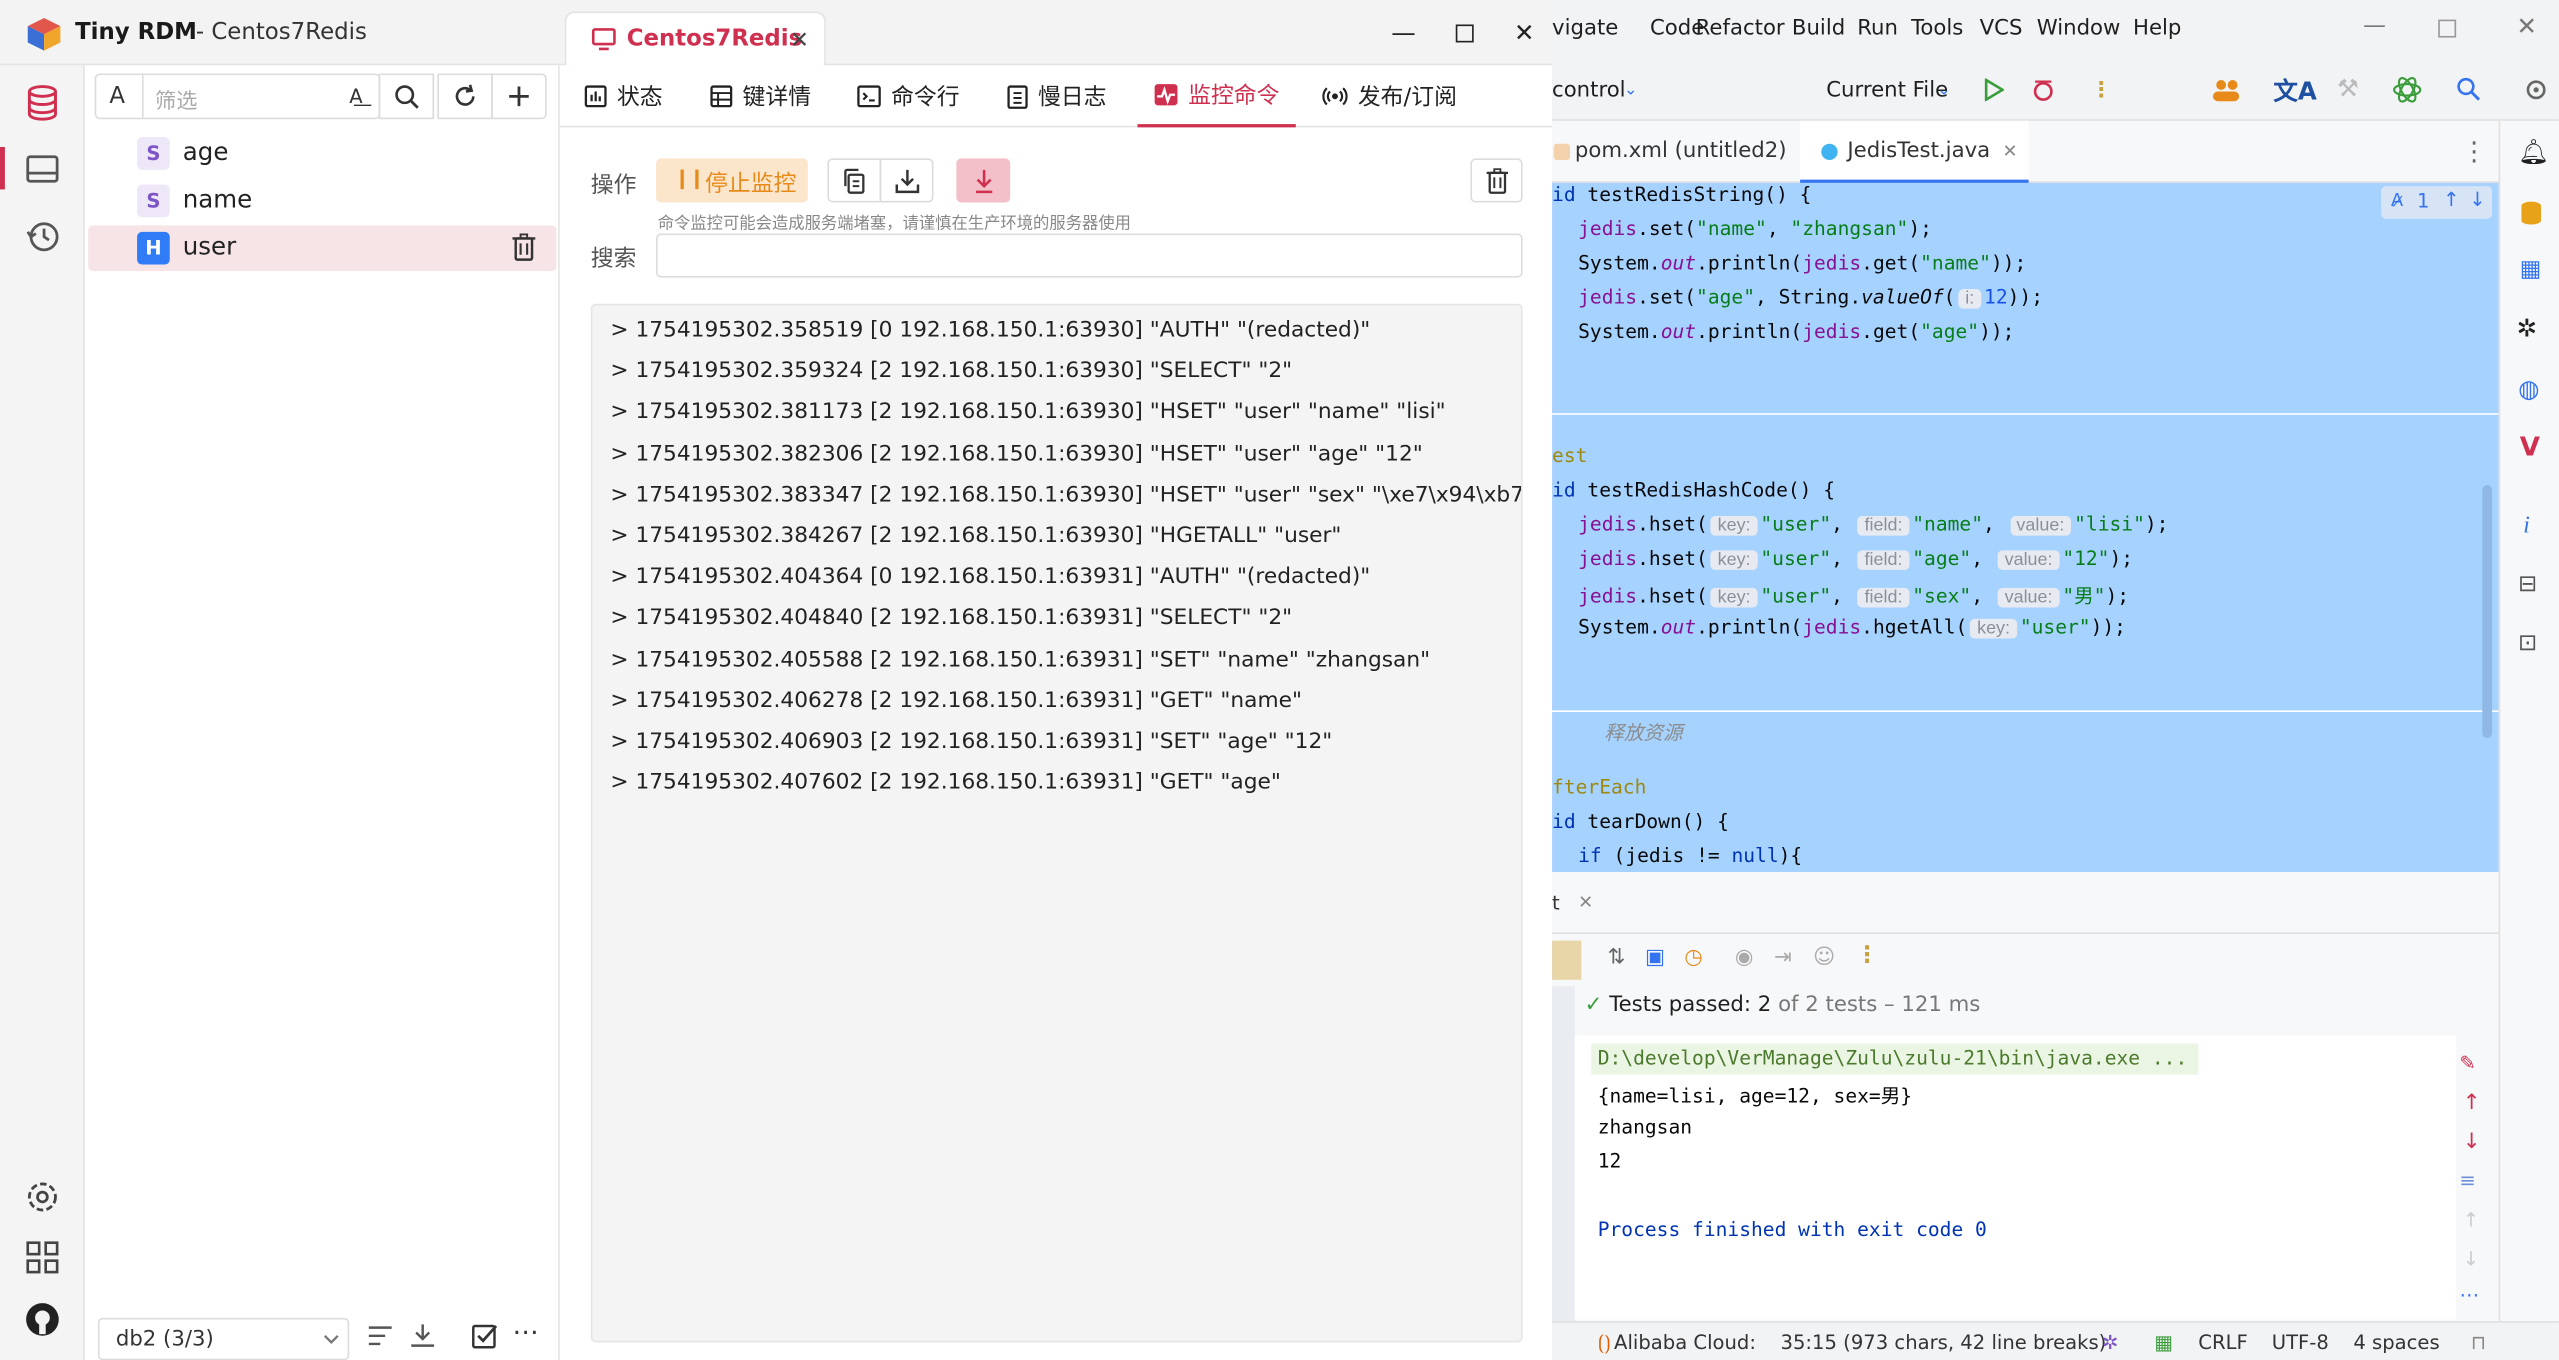  Describe the element at coordinates (42, 1319) in the screenshot. I see `github-icon` at that location.